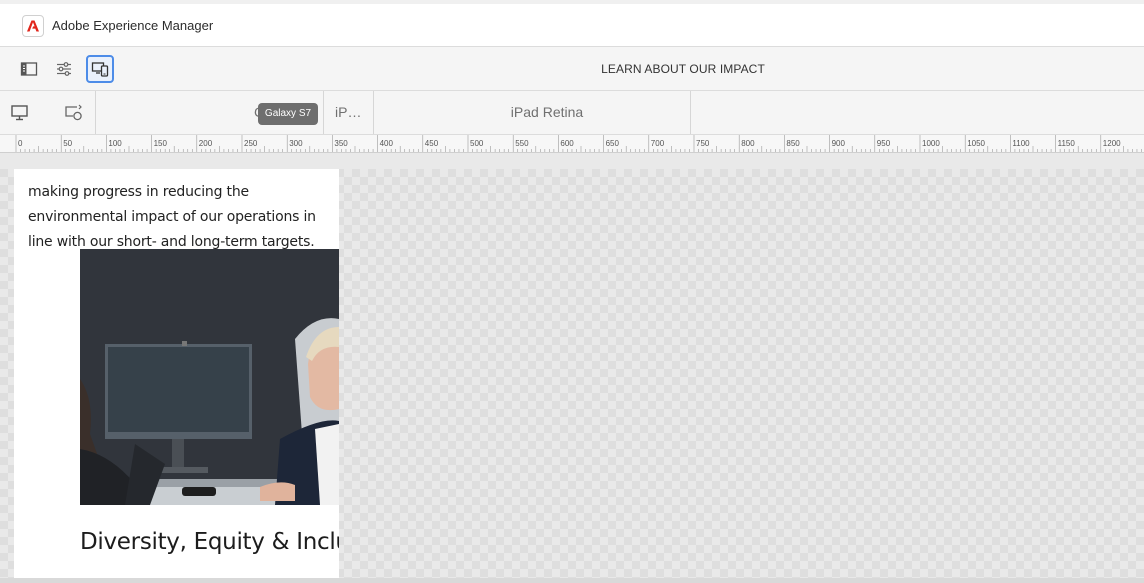 Image resolution: width=1144 pixels, height=583 pixels. I want to click on app-title: Adobe Experience Manager, so click(133, 25).